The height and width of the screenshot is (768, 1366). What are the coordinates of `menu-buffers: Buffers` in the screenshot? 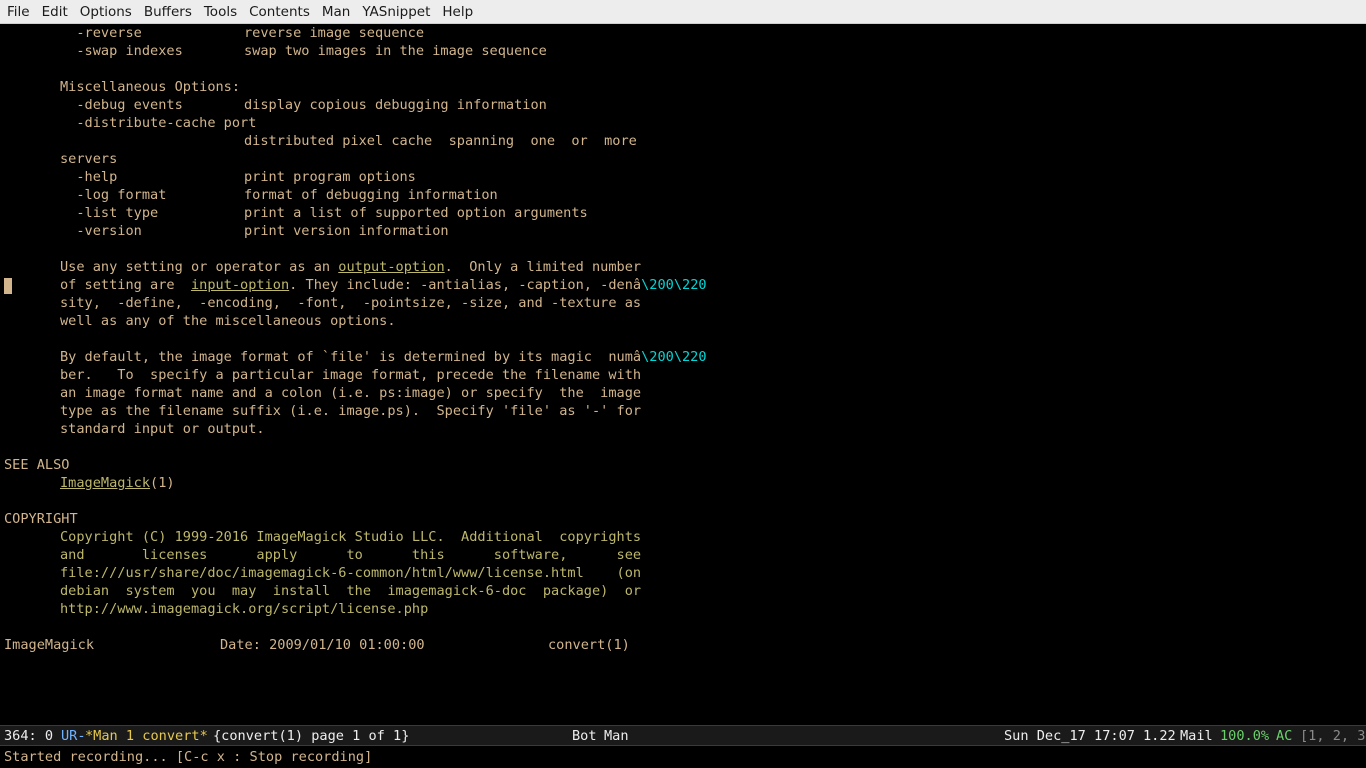 It's located at (168, 12).